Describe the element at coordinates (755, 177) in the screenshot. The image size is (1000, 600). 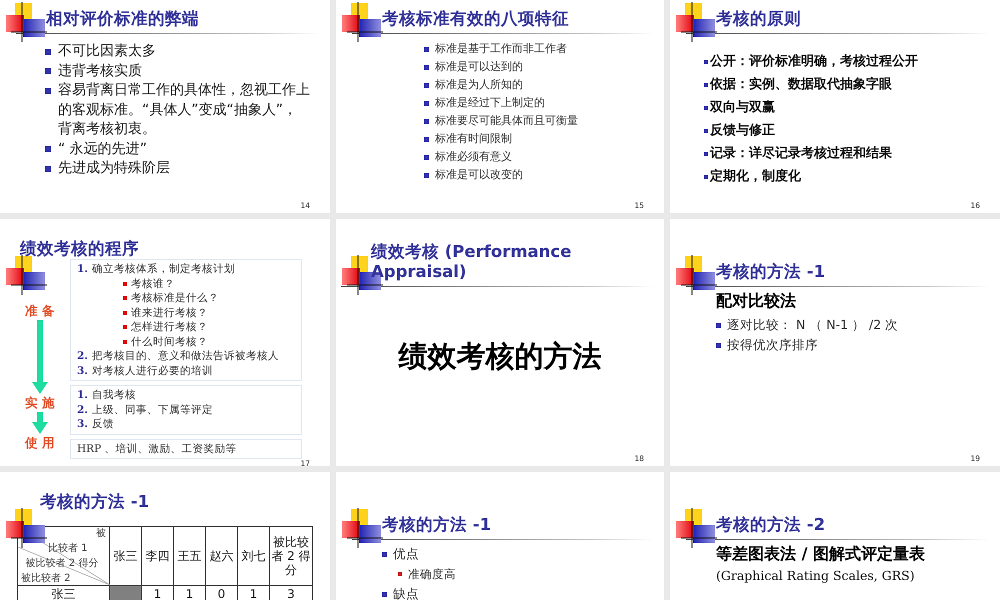
I see `bullet-text: 定期化，制度化` at that location.